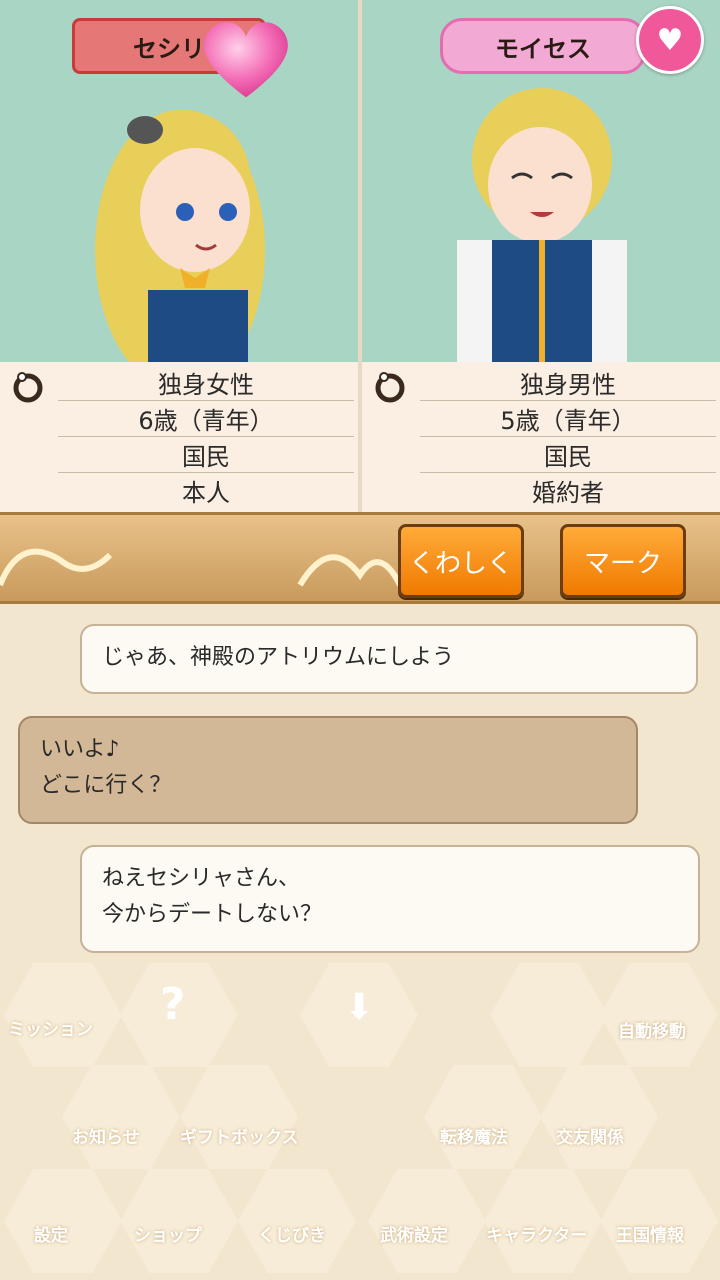  What do you see at coordinates (537, 1236) in the screenshot?
I see `menu-label-character: キャラクター` at bounding box center [537, 1236].